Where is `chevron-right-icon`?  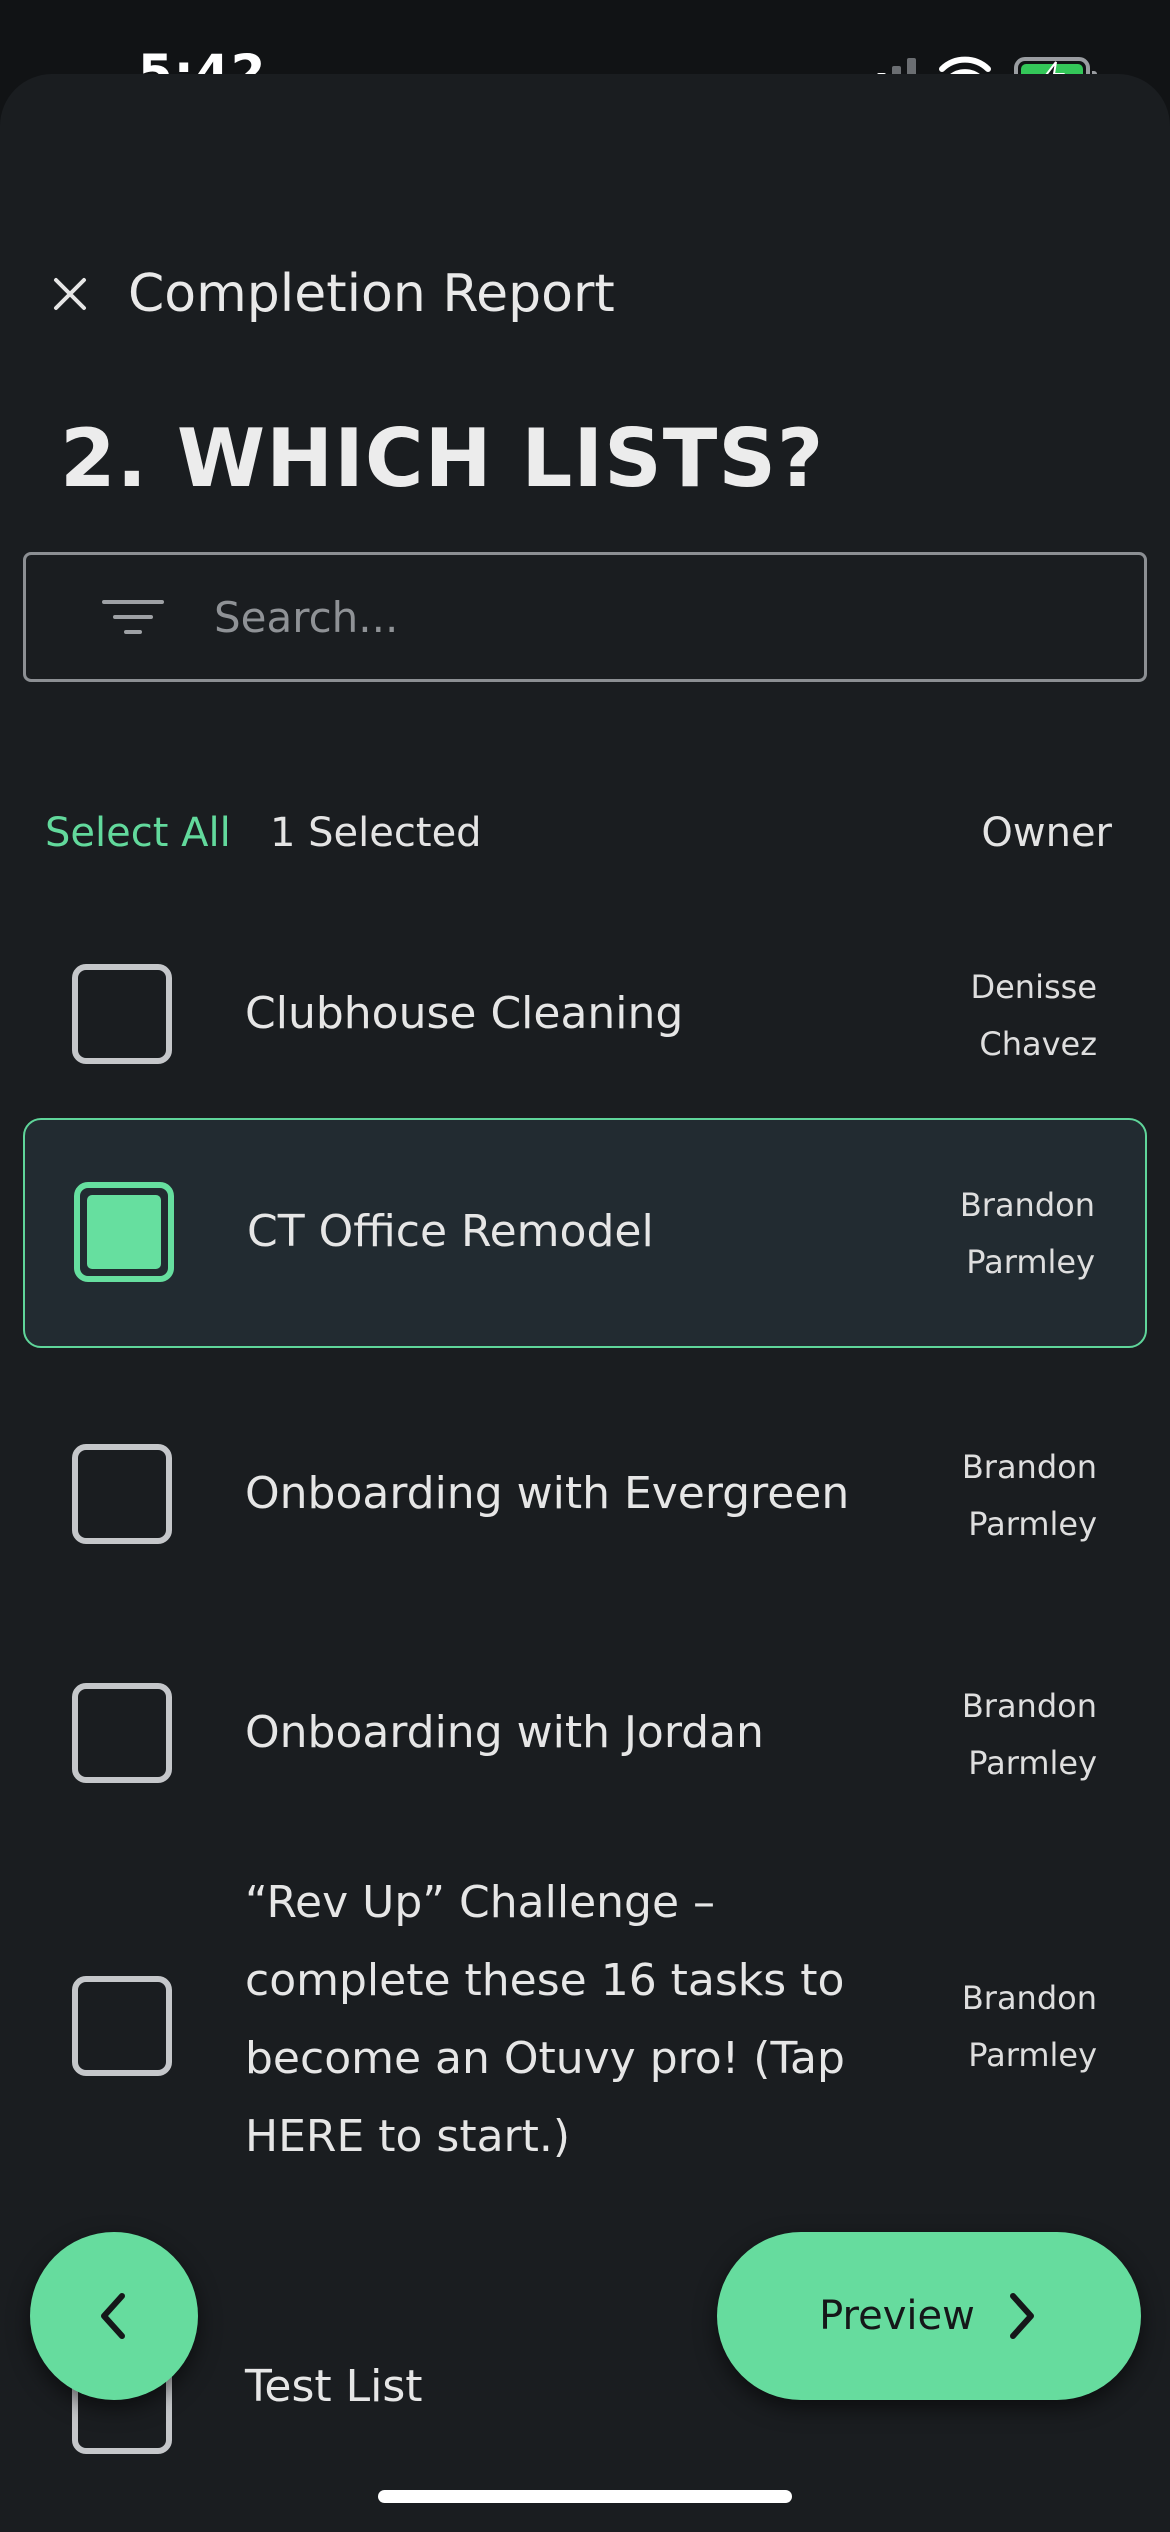
chevron-right-icon is located at coordinates (1021, 2316).